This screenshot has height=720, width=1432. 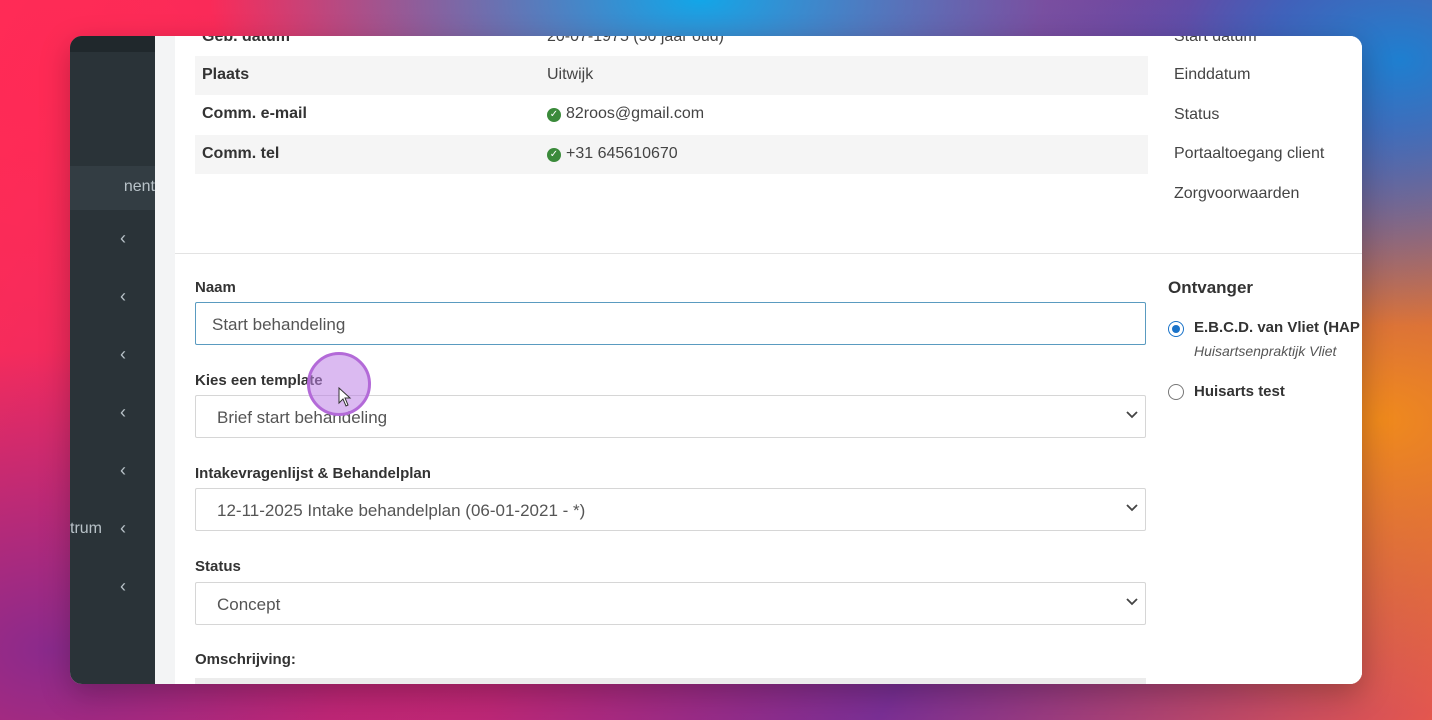 I want to click on section-divider, so click(x=768, y=253).